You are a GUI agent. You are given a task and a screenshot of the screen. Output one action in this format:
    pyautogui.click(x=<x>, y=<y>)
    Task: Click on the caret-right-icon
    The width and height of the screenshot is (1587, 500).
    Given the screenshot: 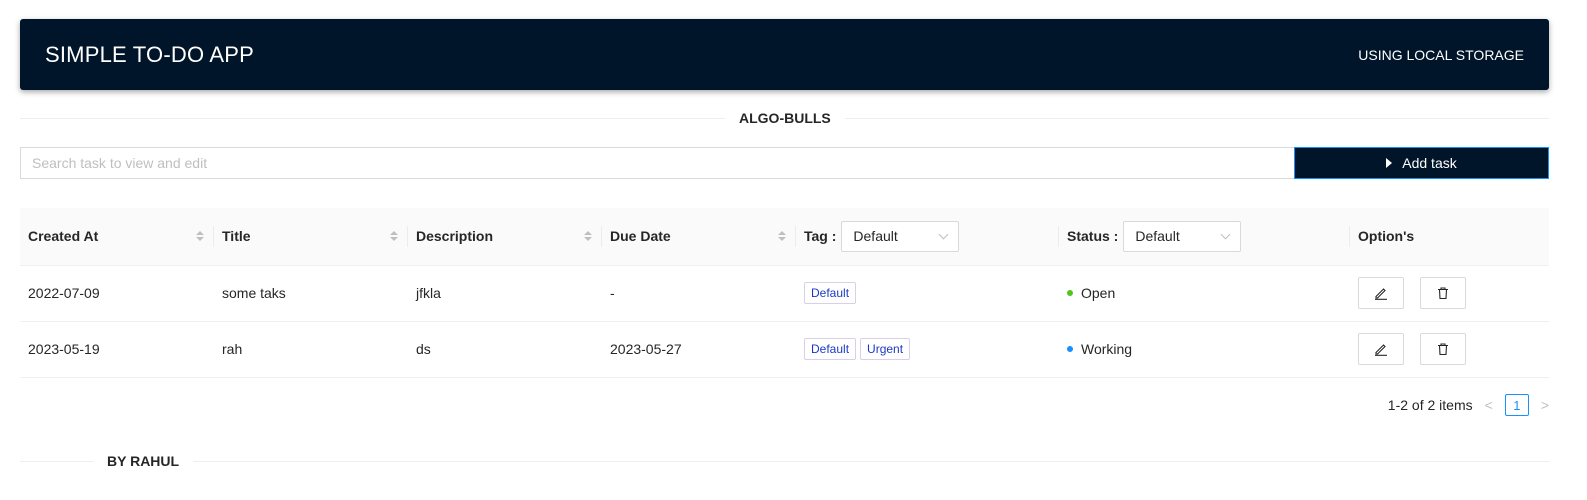 What is the action you would take?
    pyautogui.click(x=1389, y=163)
    